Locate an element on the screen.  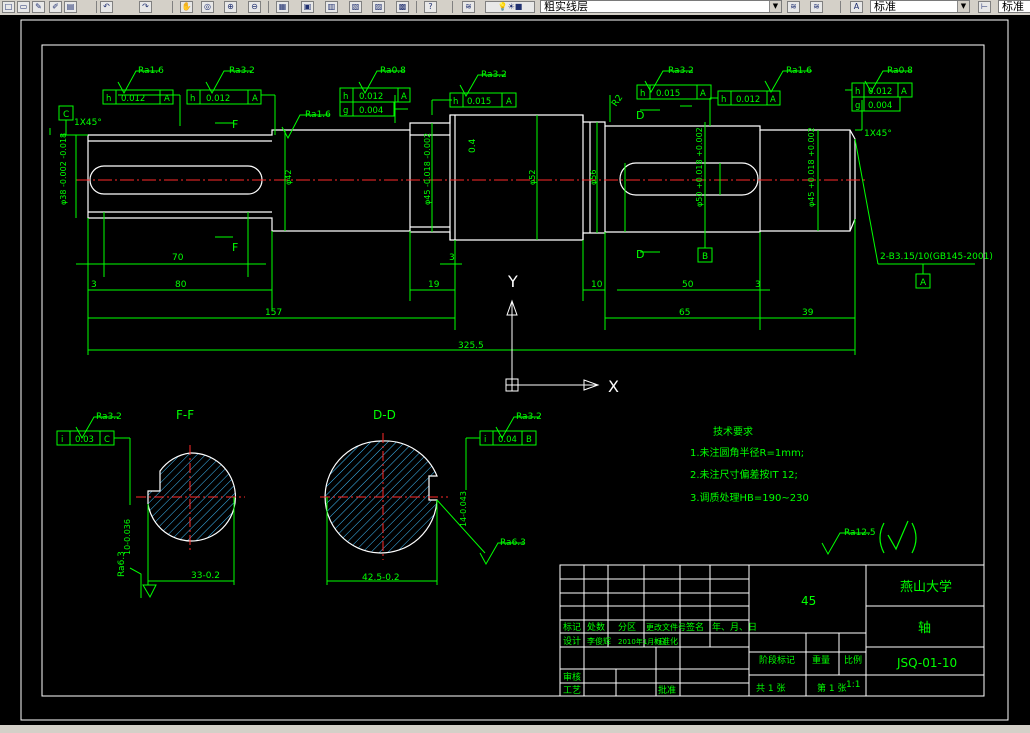
tech-req-2: 2.未注尺寸偏差按IT 12; is located at coordinates (744, 474).